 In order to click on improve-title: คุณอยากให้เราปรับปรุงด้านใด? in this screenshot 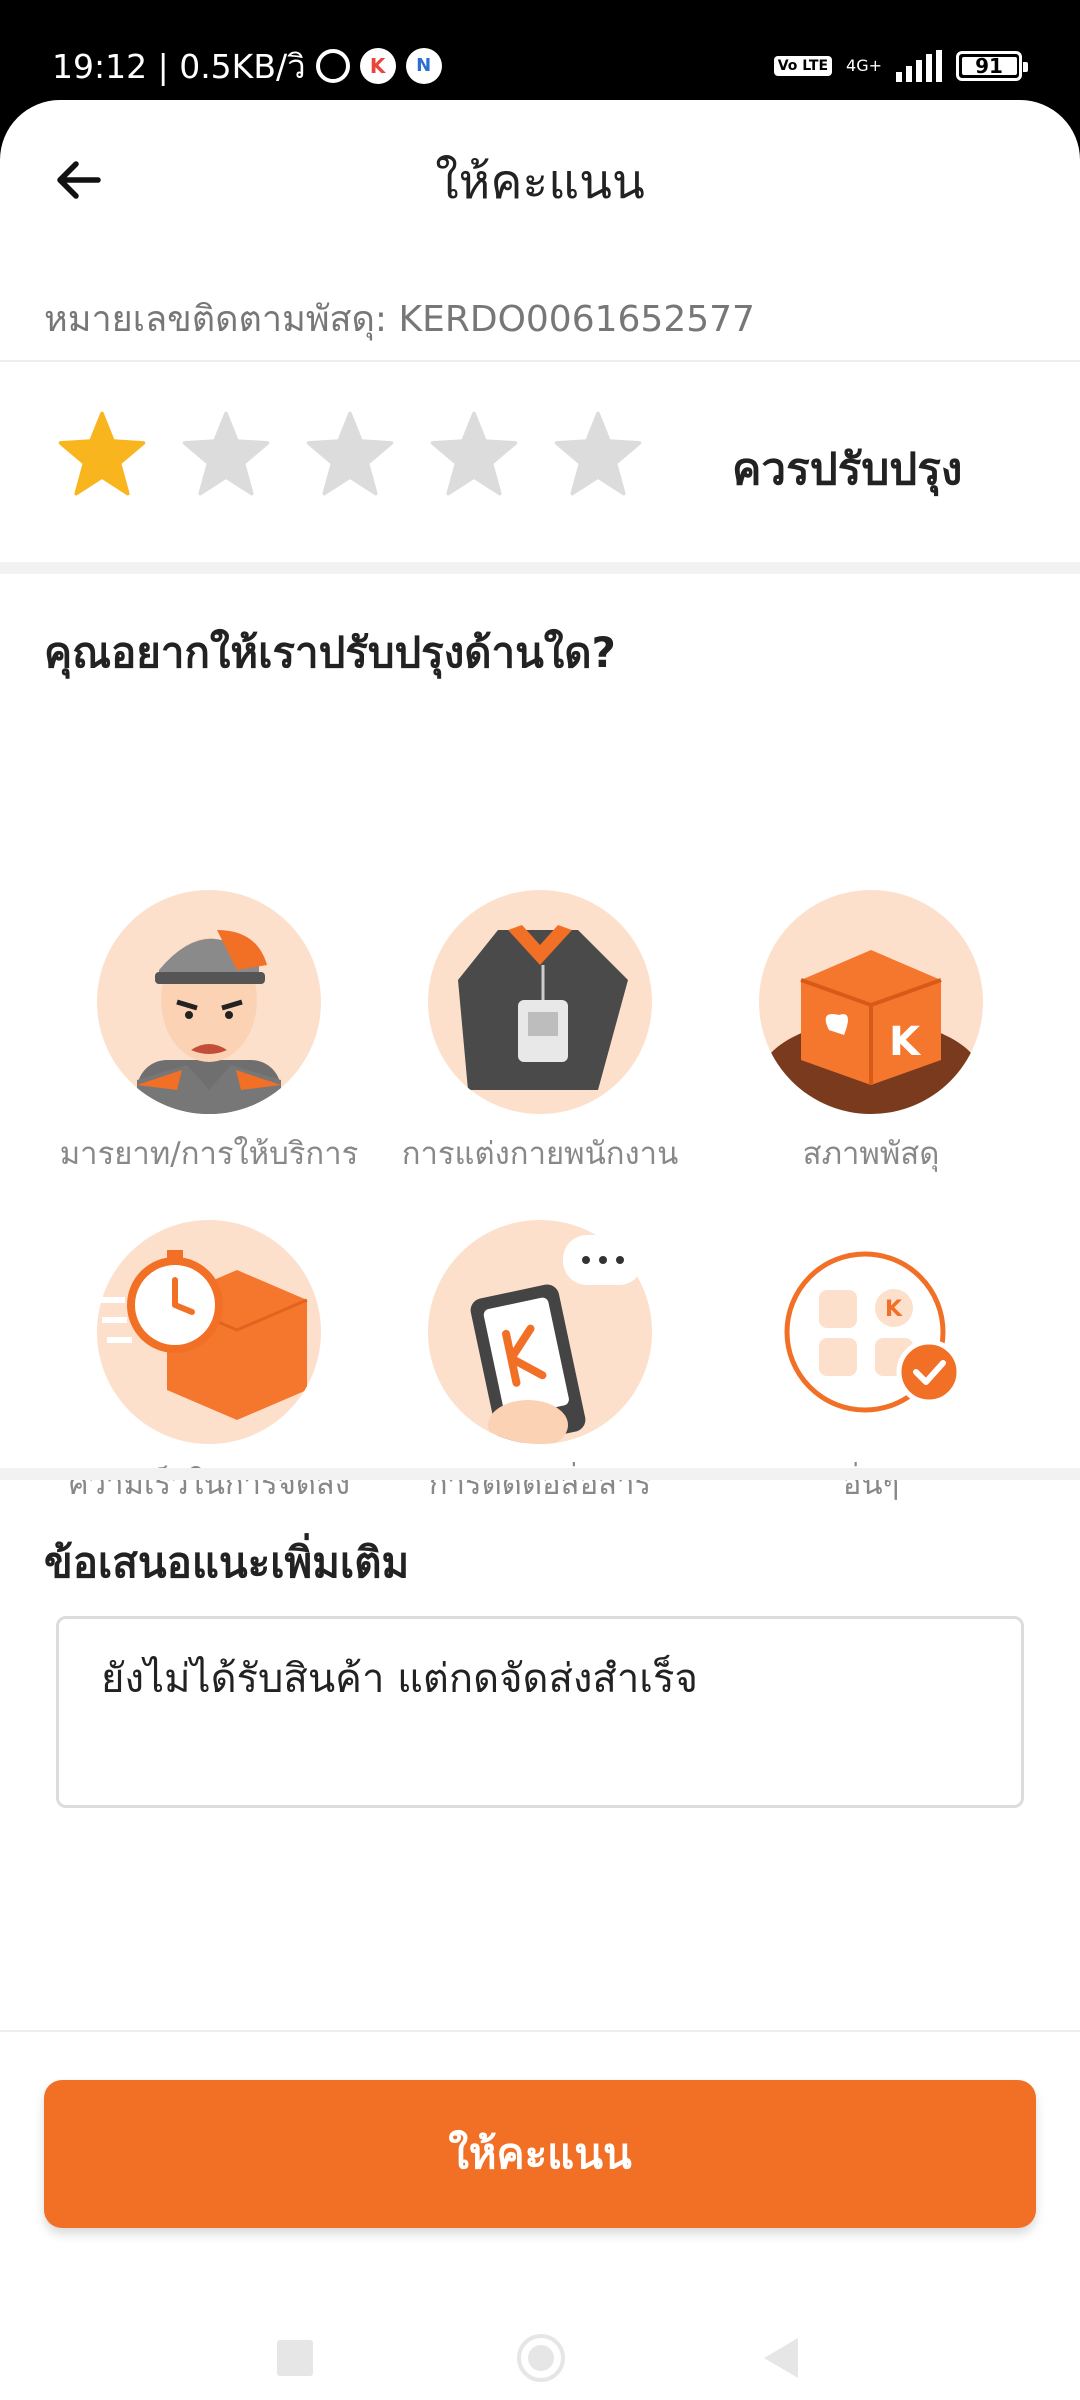, I will do `click(330, 652)`.